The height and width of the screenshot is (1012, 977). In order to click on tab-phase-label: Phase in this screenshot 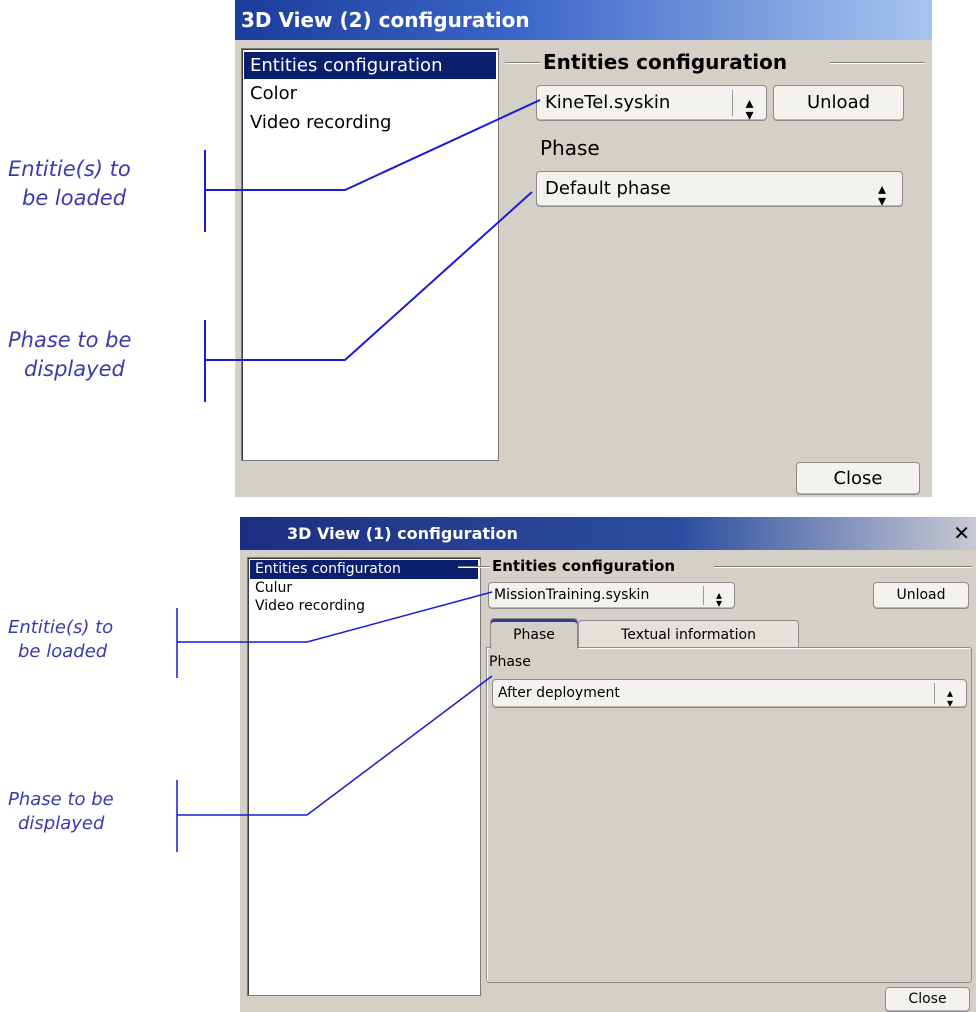, I will do `click(534, 635)`.